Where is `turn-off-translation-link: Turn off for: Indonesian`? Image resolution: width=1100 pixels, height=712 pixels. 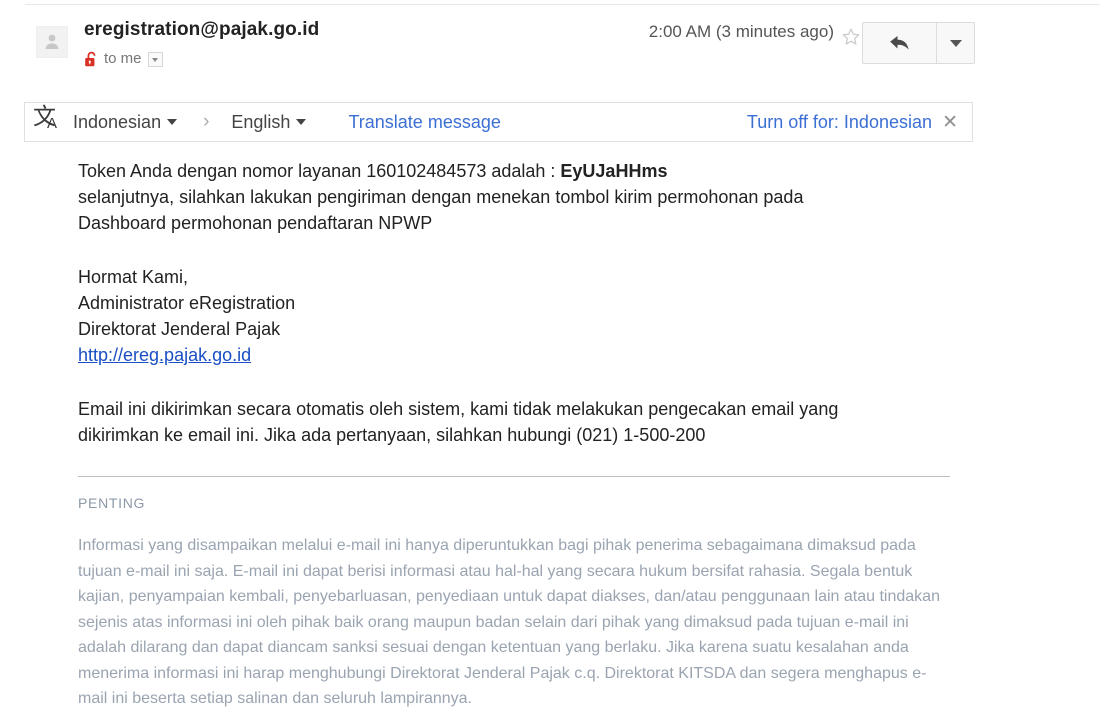
turn-off-translation-link: Turn off for: Indonesian is located at coordinates (839, 122).